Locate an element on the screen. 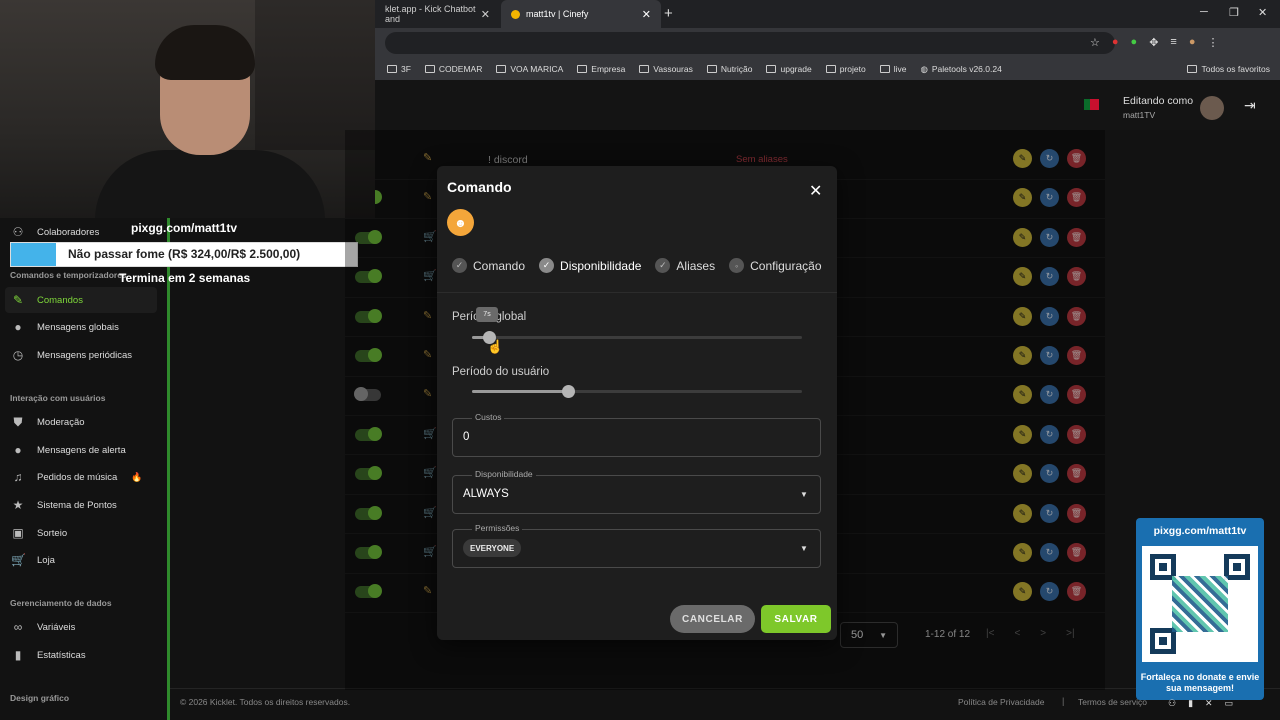 The width and height of the screenshot is (1280, 720). new-tab-icon: + is located at coordinates (668, 13).